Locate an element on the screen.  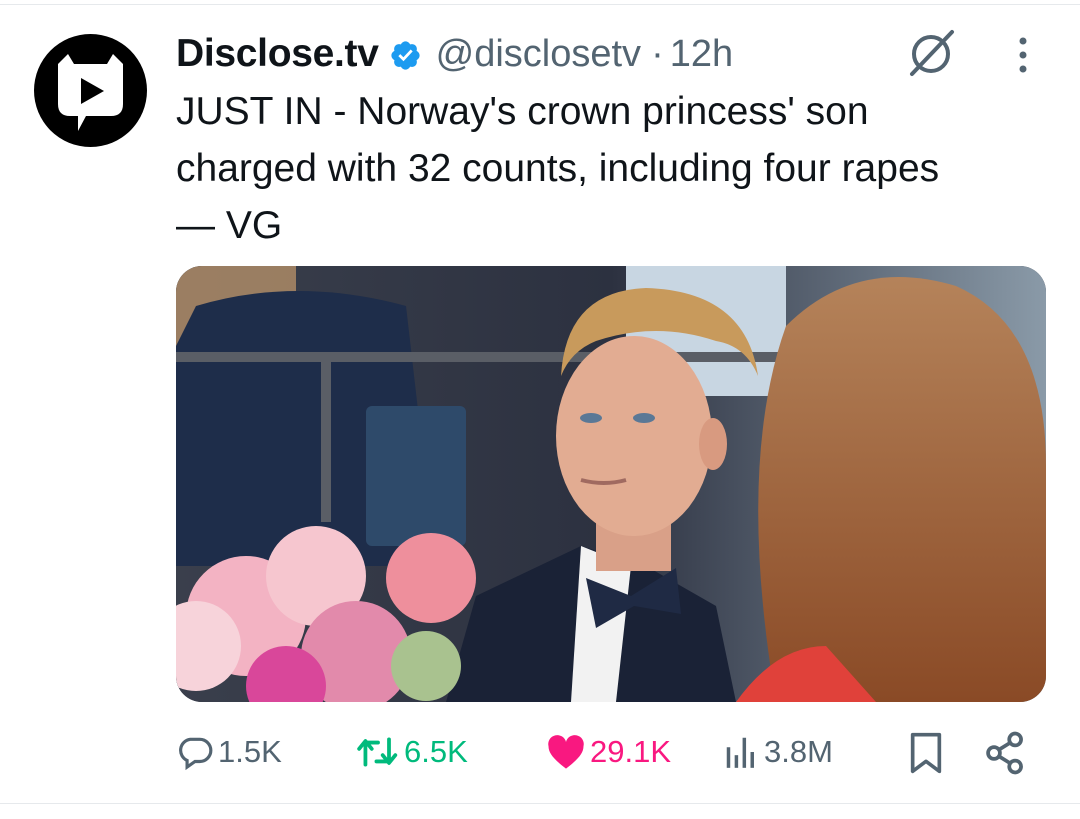
retweet-button: 6.5K is located at coordinates (412, 752).